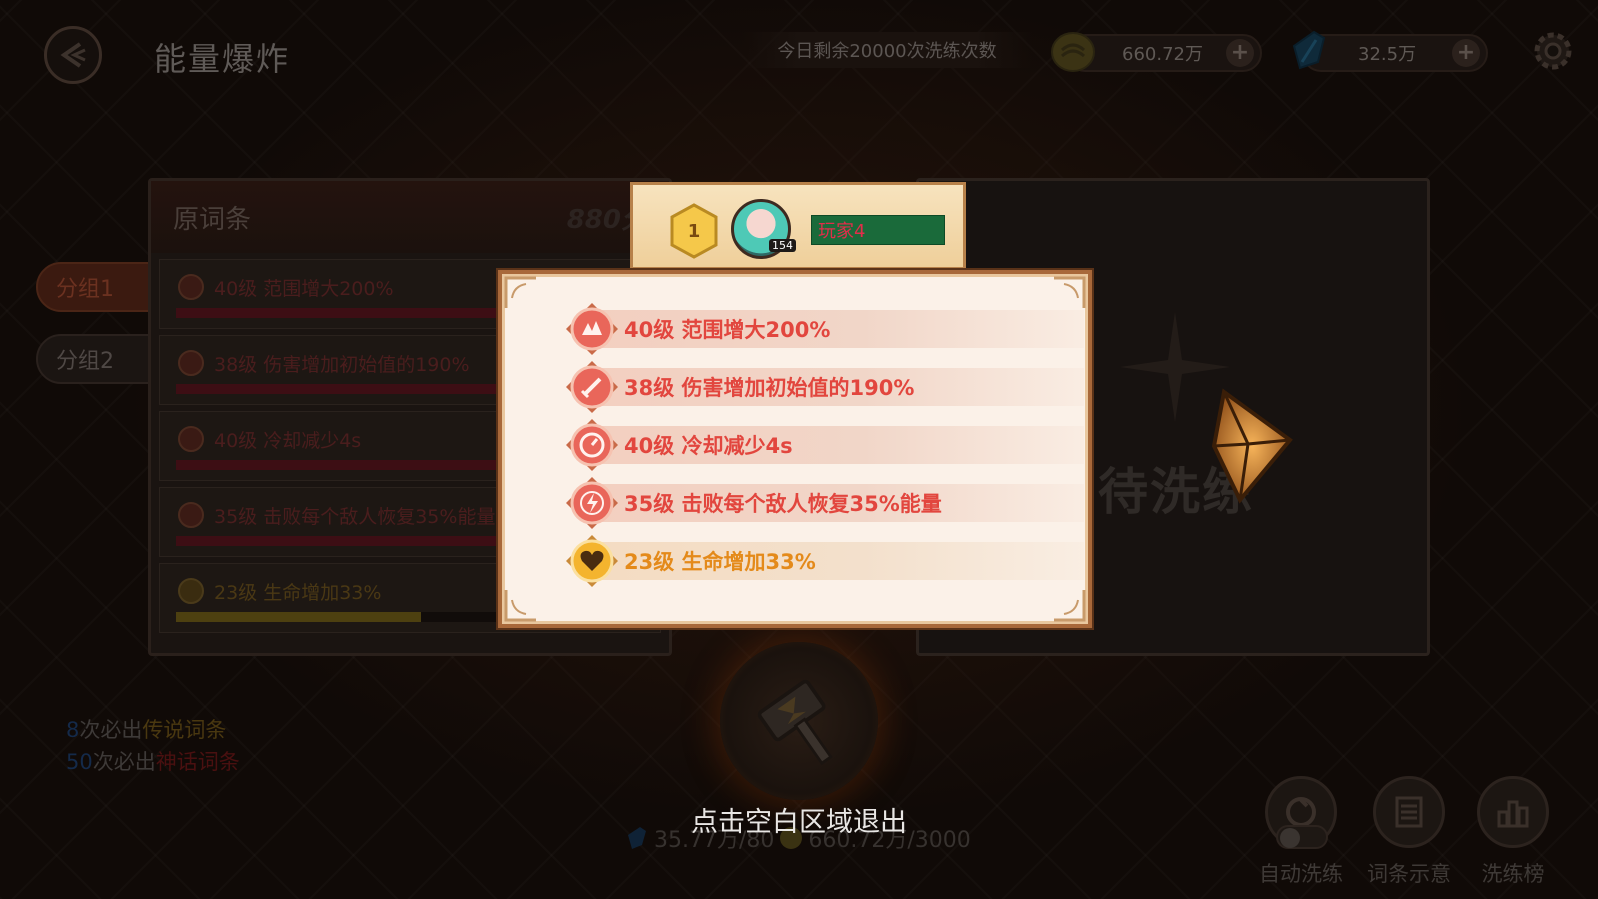 This screenshot has width=1598, height=899. I want to click on add-gem-button: +, so click(1466, 53).